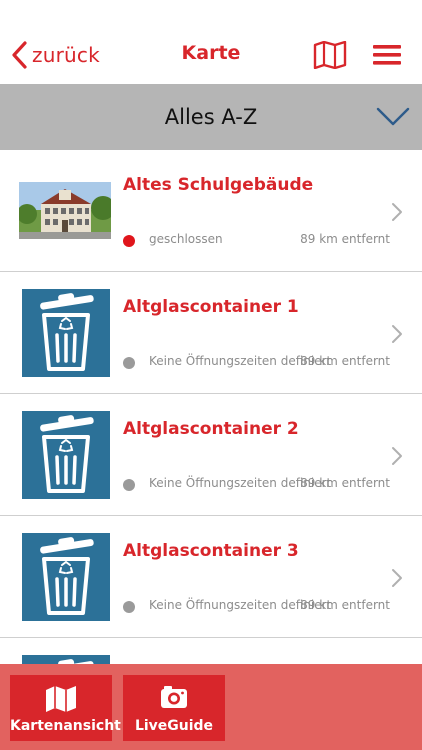 The image size is (422, 750). What do you see at coordinates (393, 116) in the screenshot?
I see `chevron-down-icon` at bounding box center [393, 116].